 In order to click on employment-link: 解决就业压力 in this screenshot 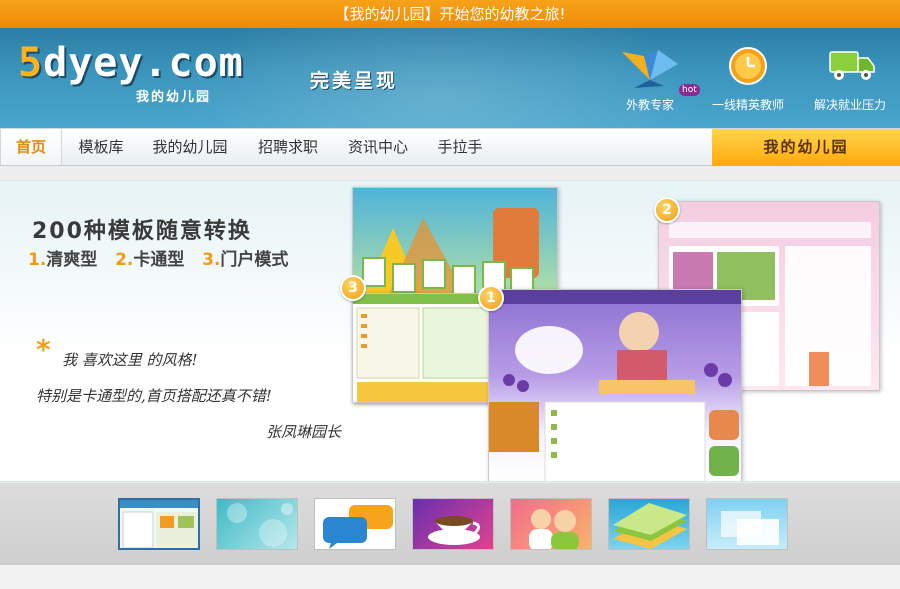, I will do `click(850, 79)`.